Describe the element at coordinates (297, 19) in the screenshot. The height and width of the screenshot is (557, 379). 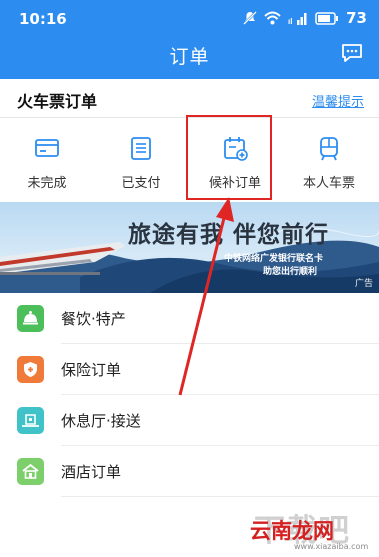
I see `signal-icon: ıl` at that location.